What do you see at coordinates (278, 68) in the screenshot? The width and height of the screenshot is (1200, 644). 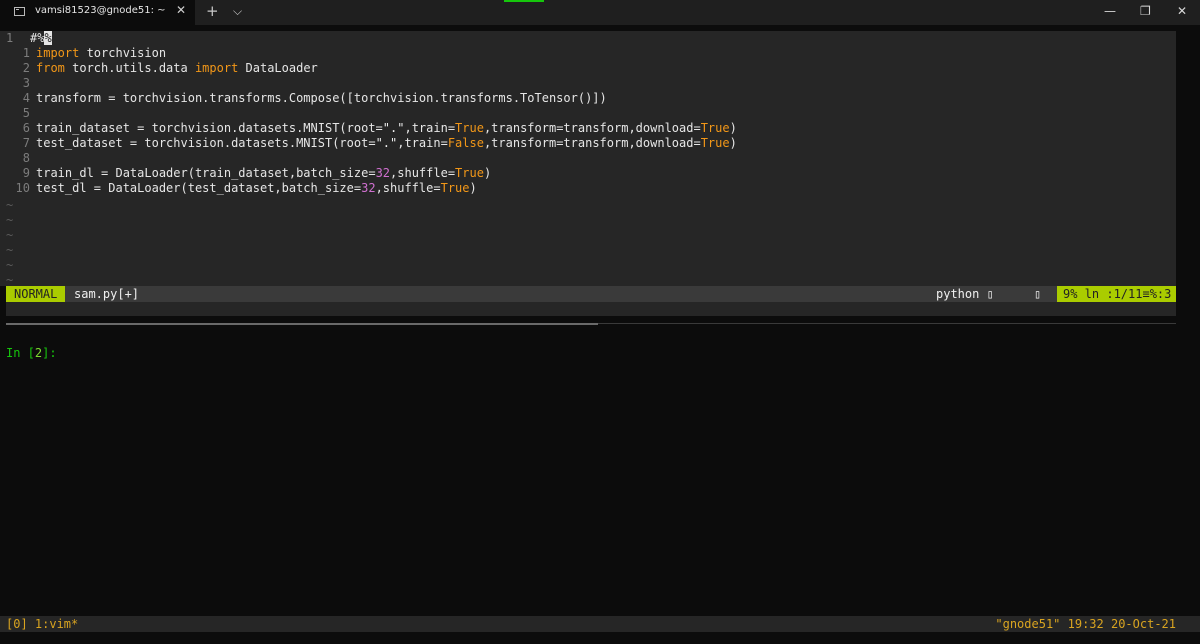 I see `code-text: DataLoader` at bounding box center [278, 68].